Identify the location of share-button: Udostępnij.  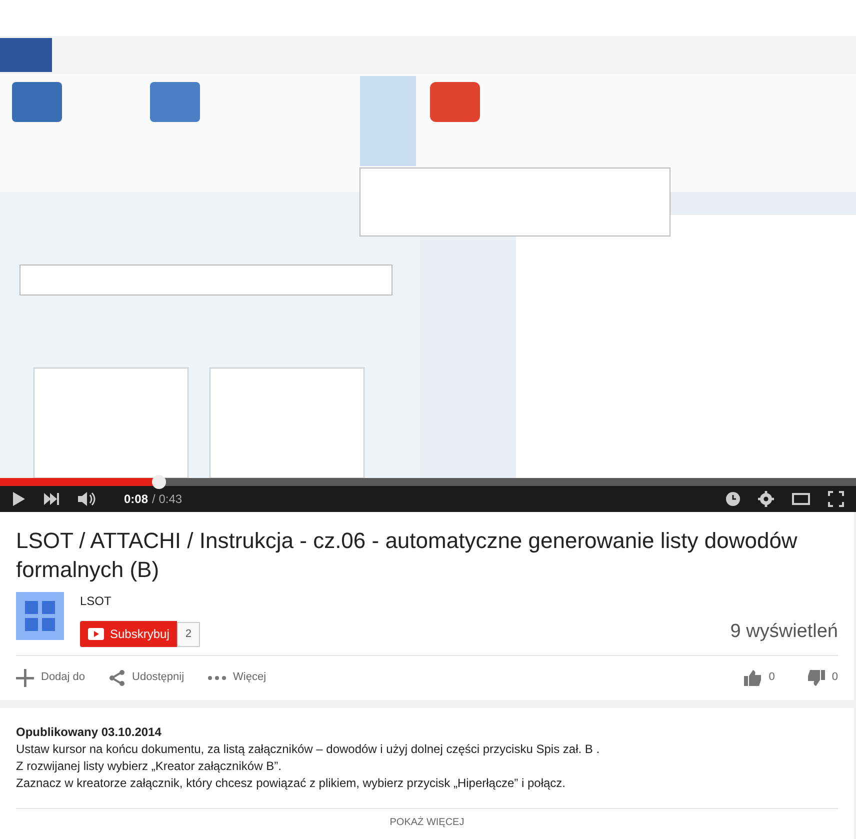
(146, 677).